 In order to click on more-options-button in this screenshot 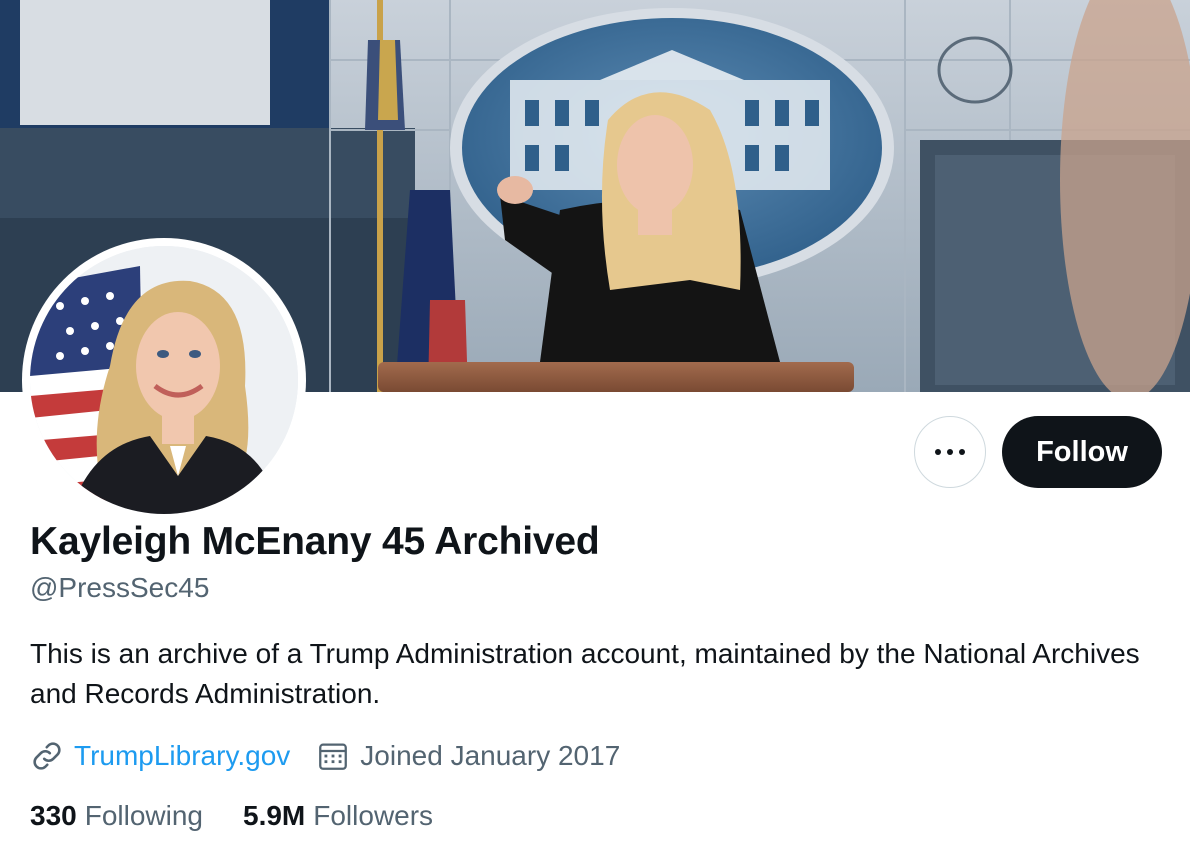, I will do `click(950, 452)`.